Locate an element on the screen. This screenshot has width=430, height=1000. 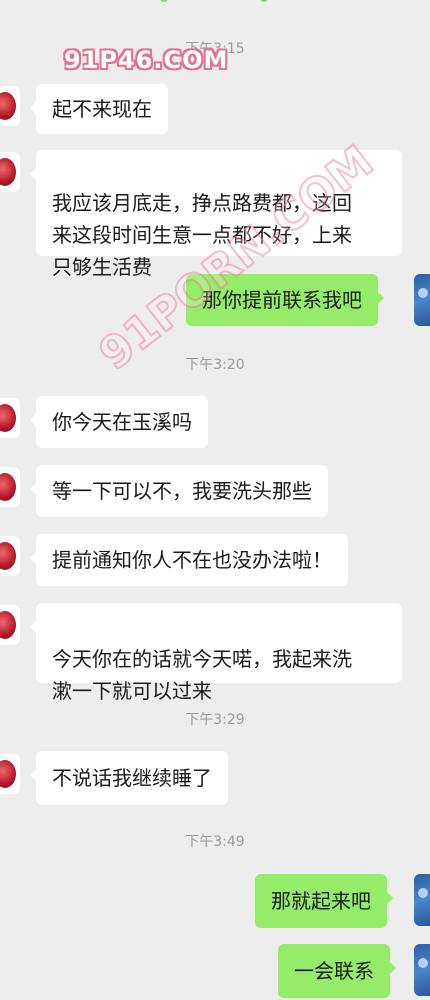
top-edge-remnant is located at coordinates (215, 1).